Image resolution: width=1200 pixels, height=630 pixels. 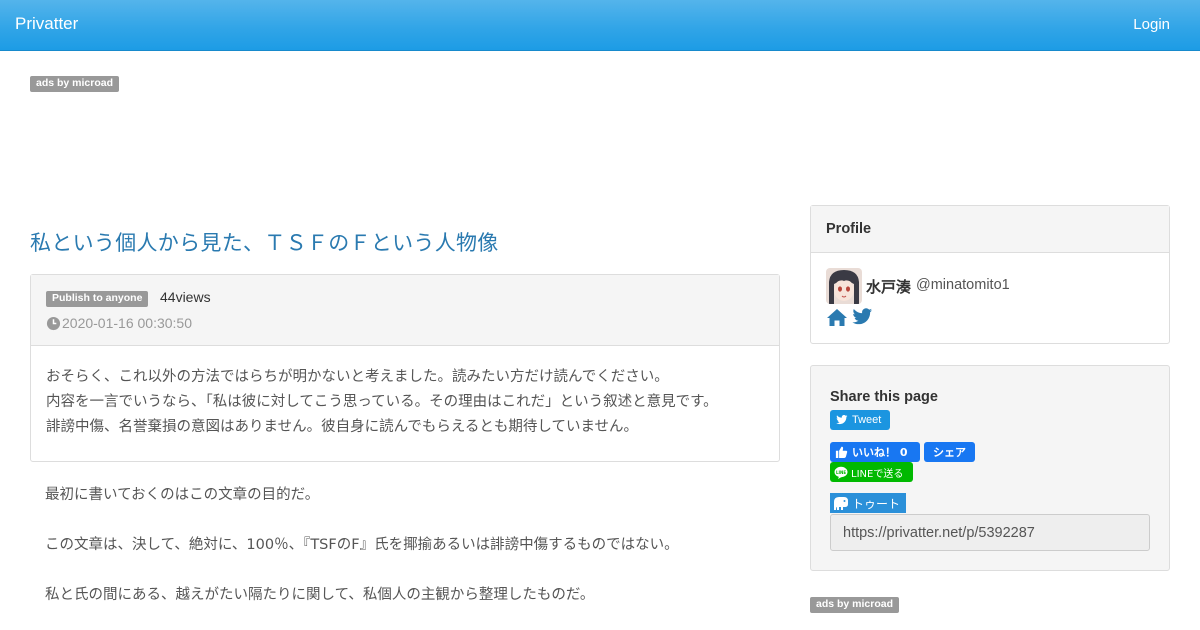 I want to click on profile-handle: @minatomito1, so click(x=963, y=285).